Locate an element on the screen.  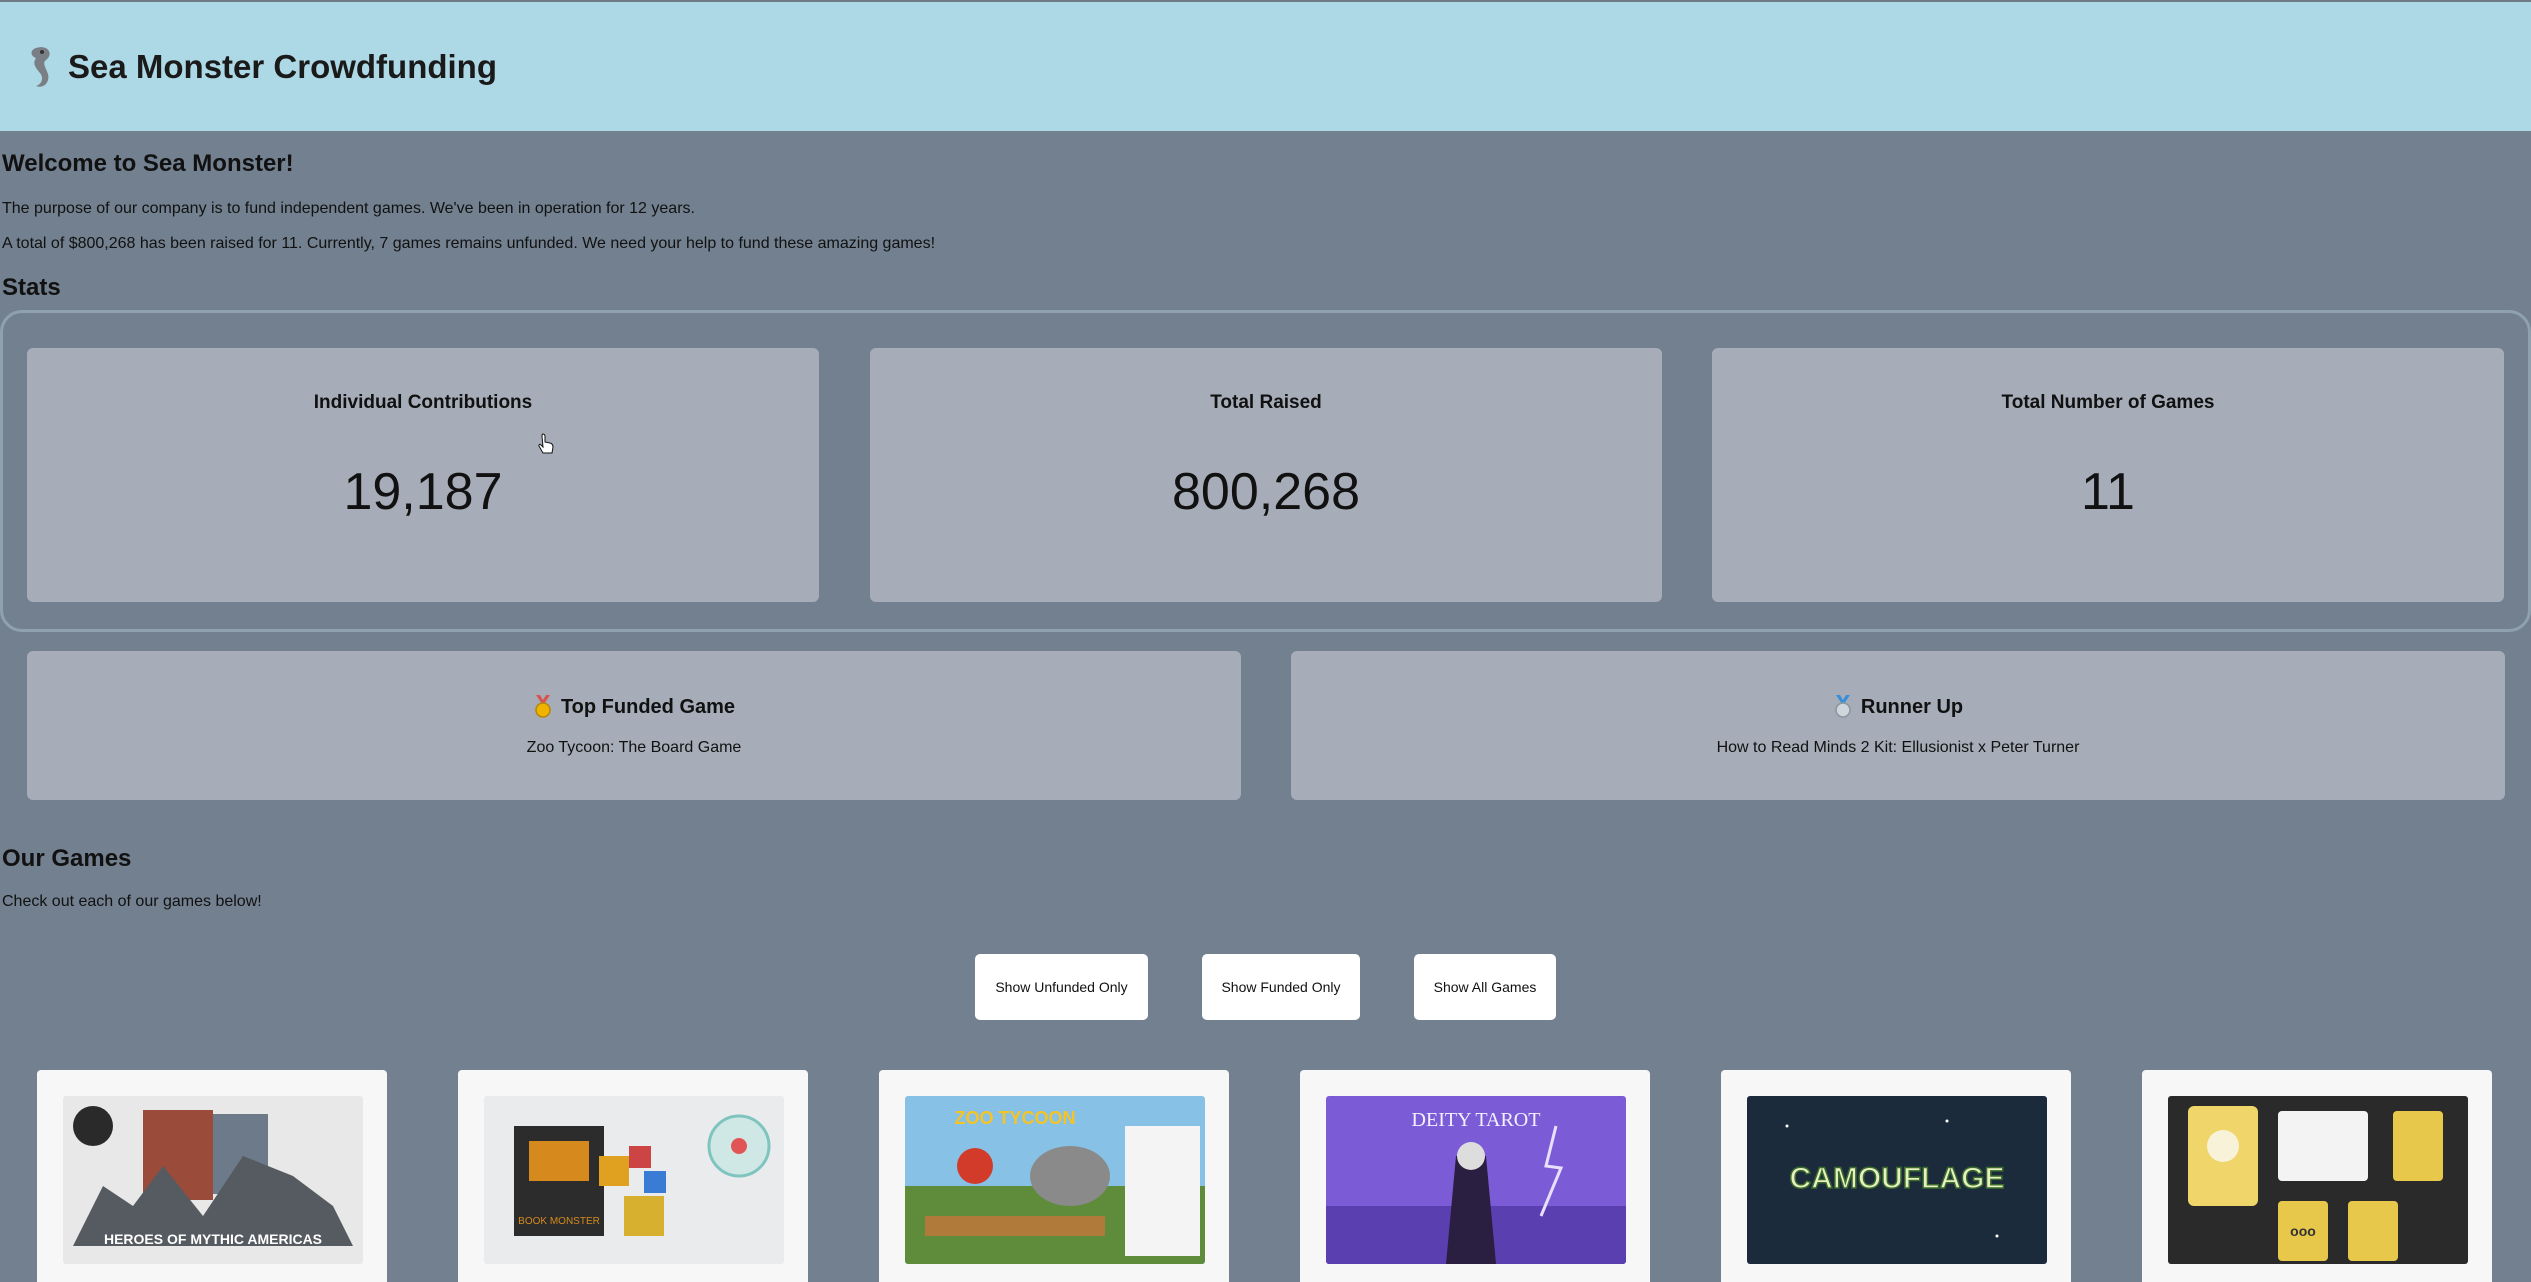
game-image: CAMOUFLAGE is located at coordinates (1897, 1180).